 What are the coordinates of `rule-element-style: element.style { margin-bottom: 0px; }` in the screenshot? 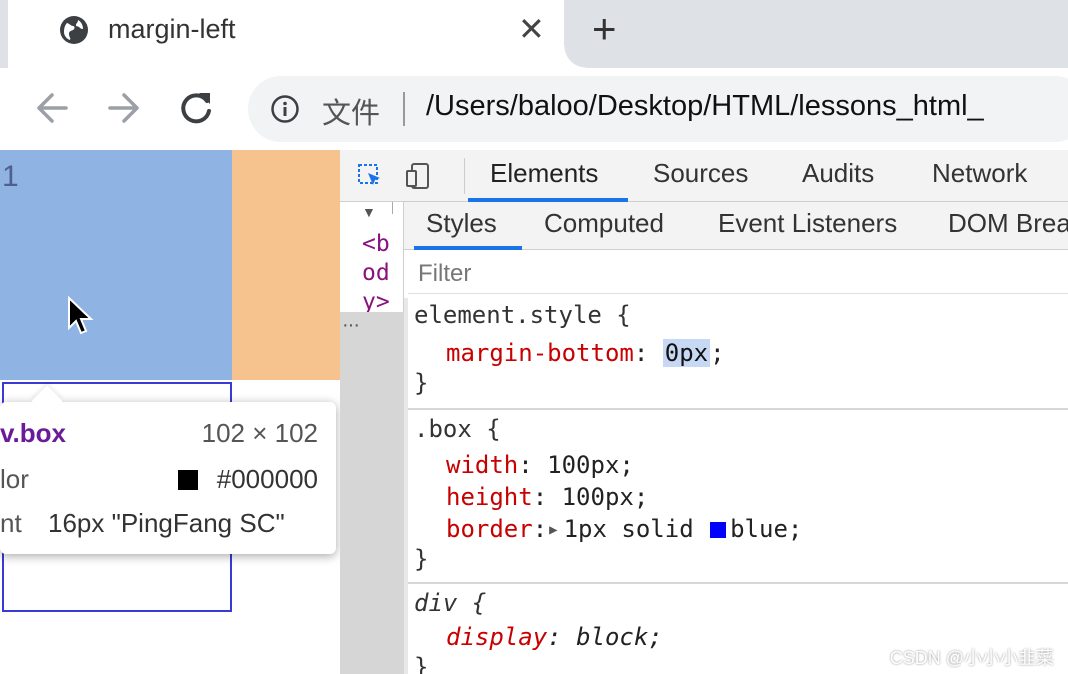 It's located at (741, 354).